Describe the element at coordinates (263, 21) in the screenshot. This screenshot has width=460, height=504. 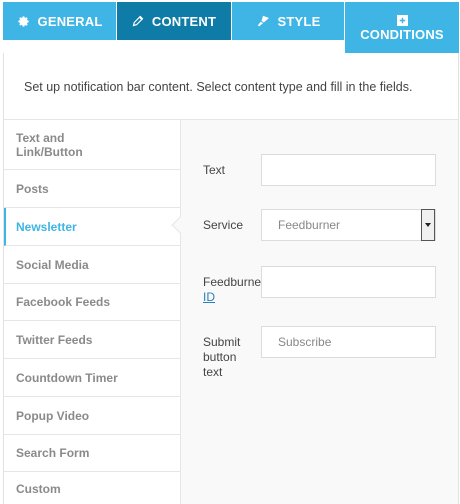
I see `brush-icon` at that location.